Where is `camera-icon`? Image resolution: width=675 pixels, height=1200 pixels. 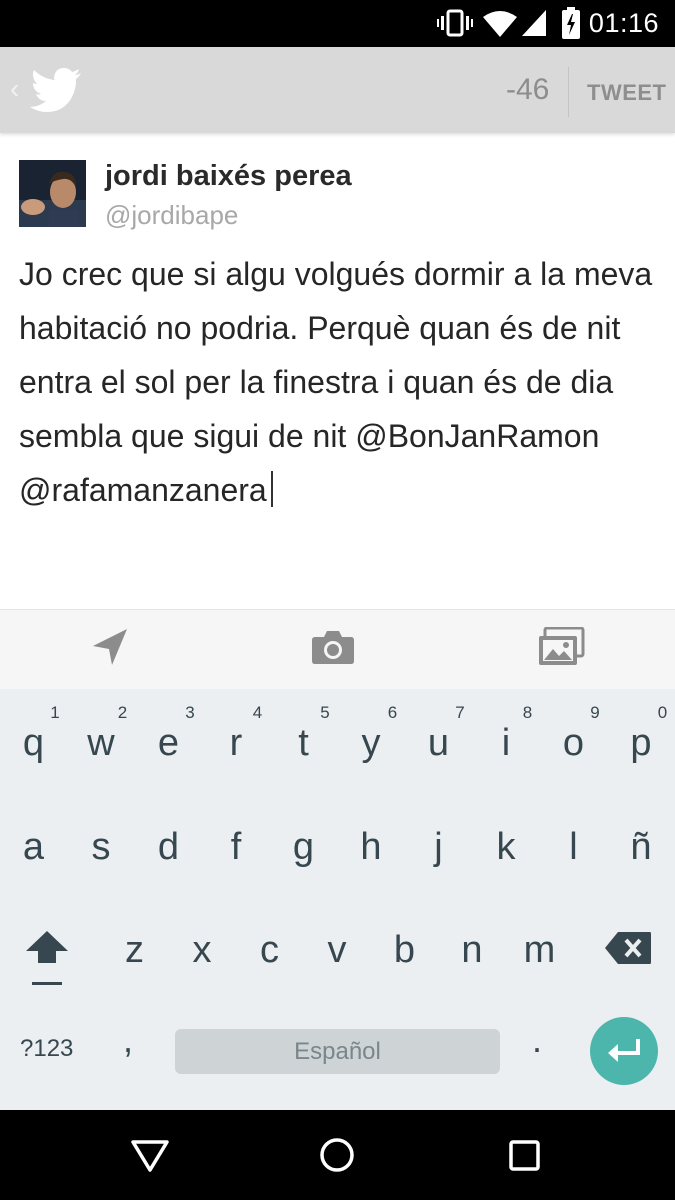
camera-icon is located at coordinates (333, 647).